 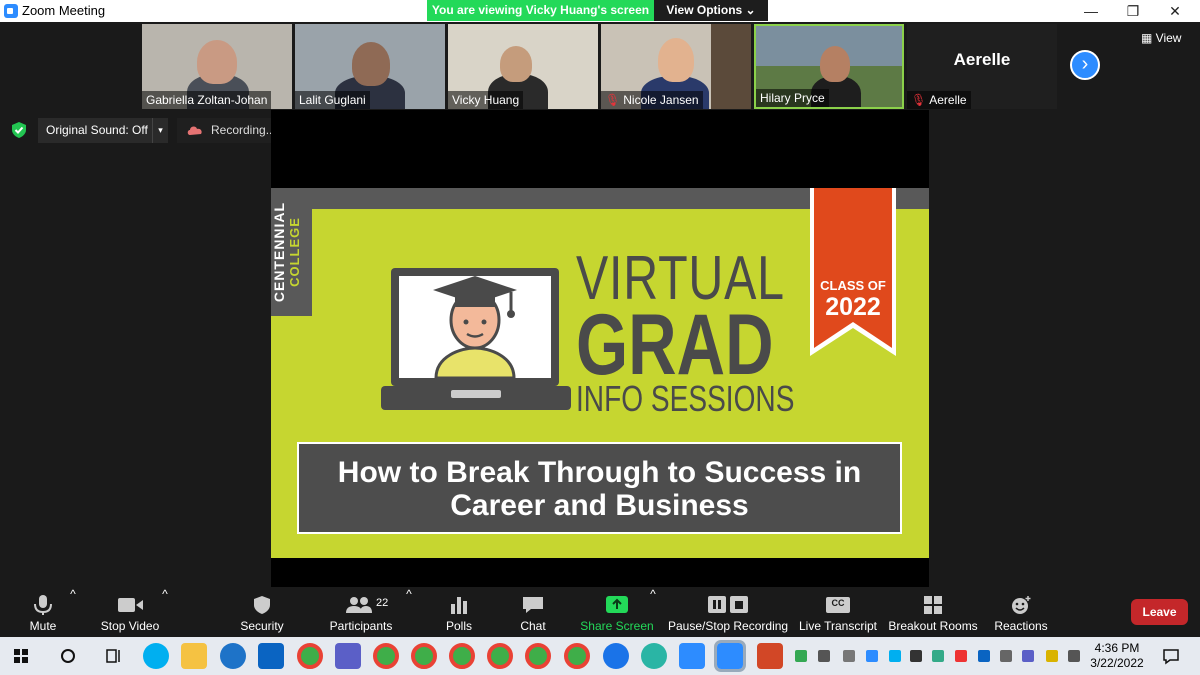 I want to click on share-screen-button: Share Screen, so click(x=617, y=612).